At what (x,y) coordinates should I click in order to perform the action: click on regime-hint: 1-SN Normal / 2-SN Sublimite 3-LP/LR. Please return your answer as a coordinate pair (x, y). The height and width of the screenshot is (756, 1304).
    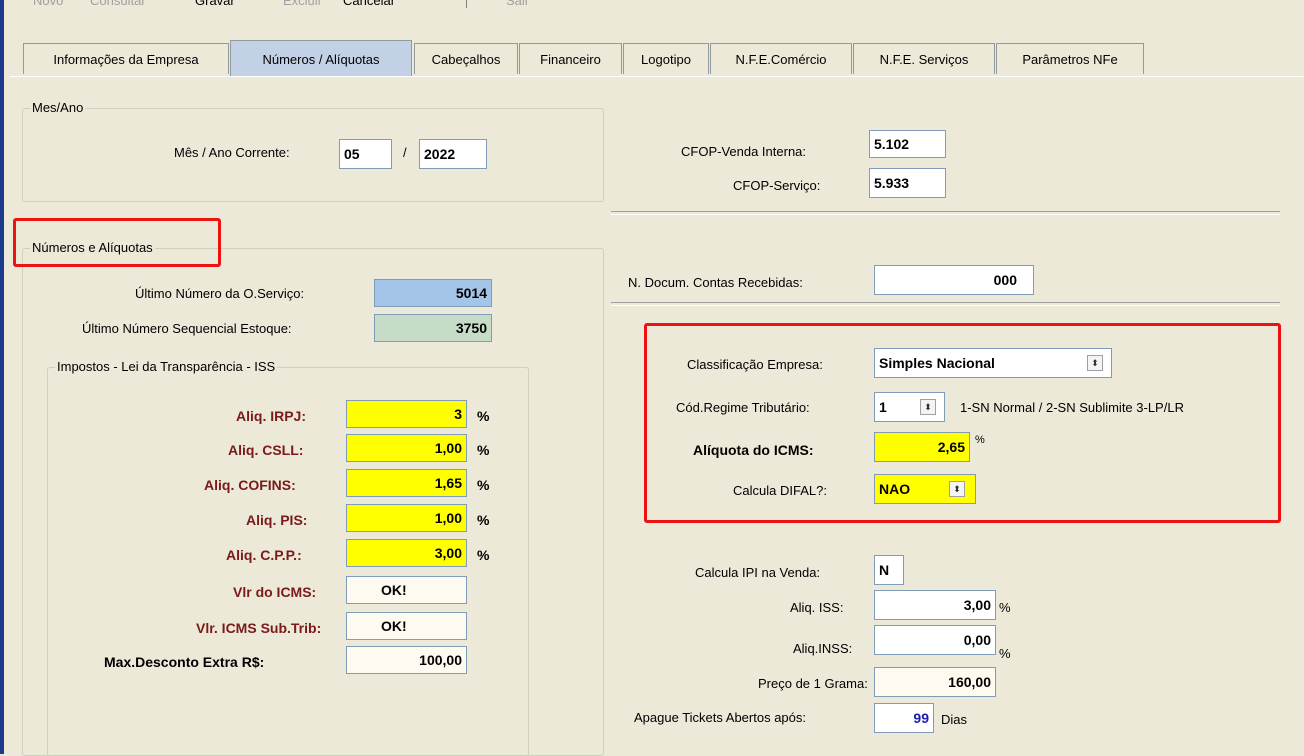
    Looking at the image, I should click on (1072, 407).